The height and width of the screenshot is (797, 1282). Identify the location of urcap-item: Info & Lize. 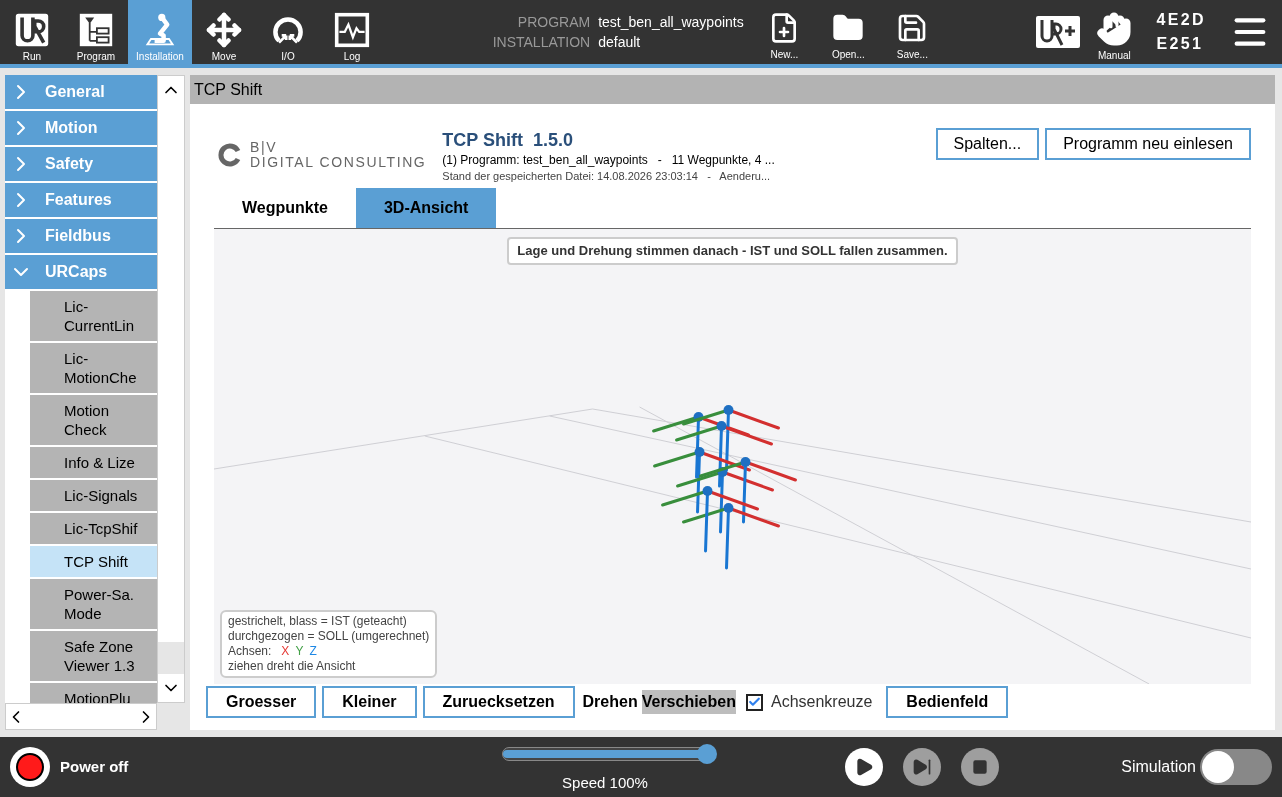
(93, 462).